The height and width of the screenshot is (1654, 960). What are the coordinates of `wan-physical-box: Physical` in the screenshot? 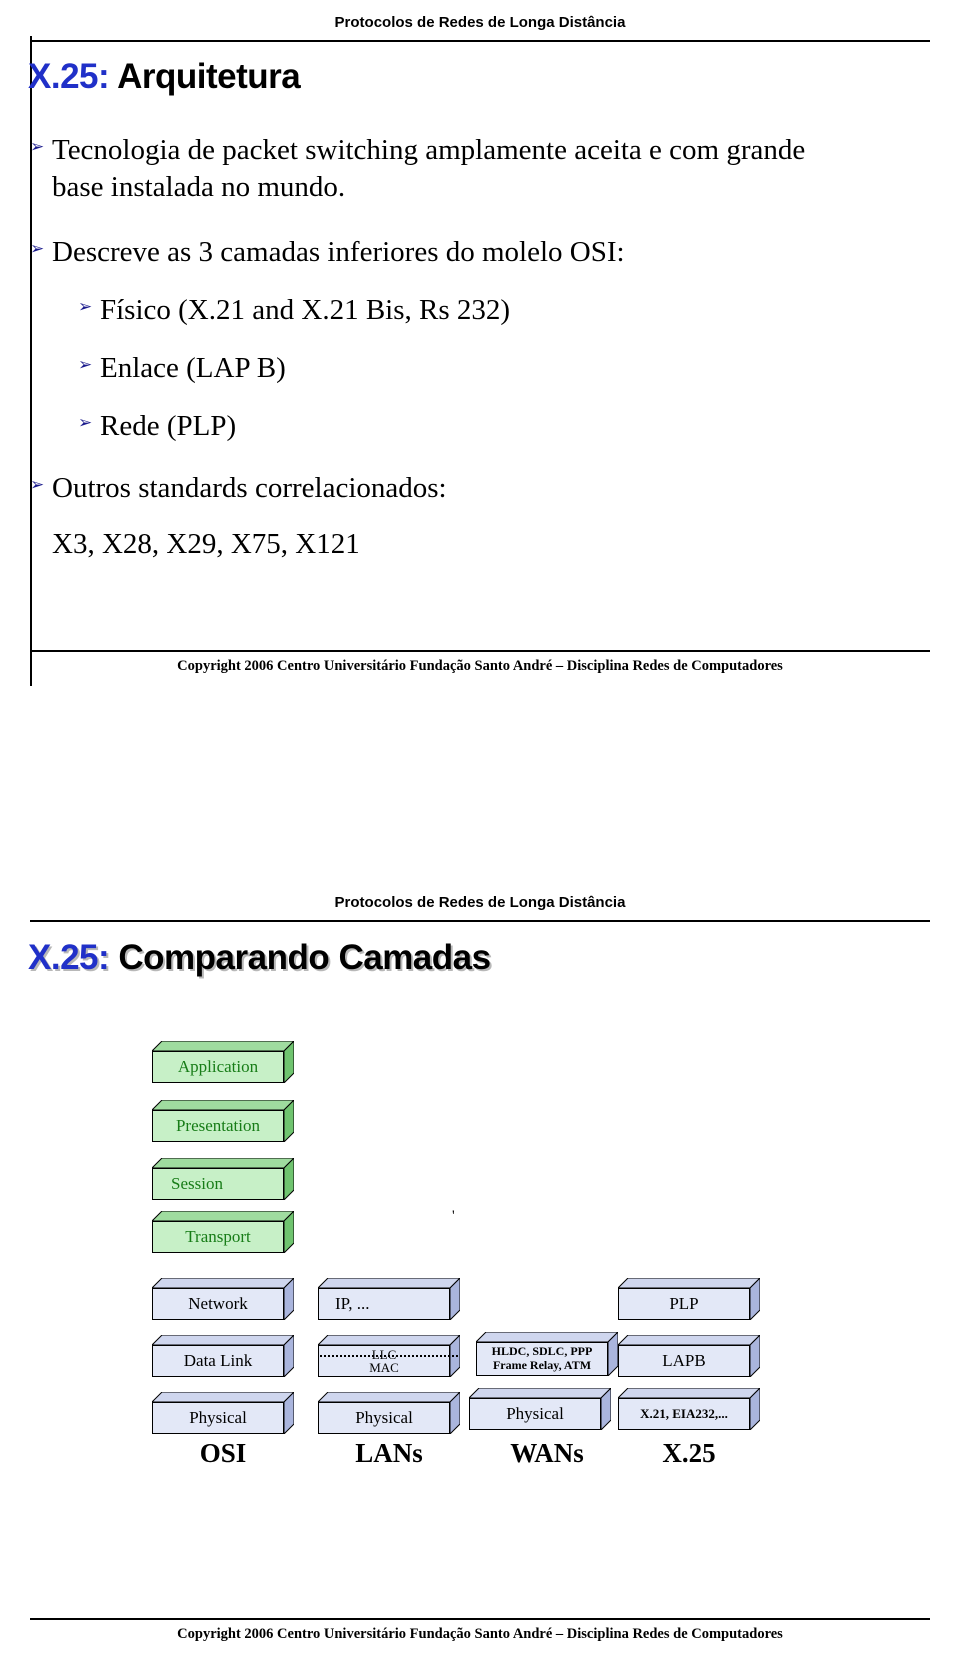 It's located at (540, 1409).